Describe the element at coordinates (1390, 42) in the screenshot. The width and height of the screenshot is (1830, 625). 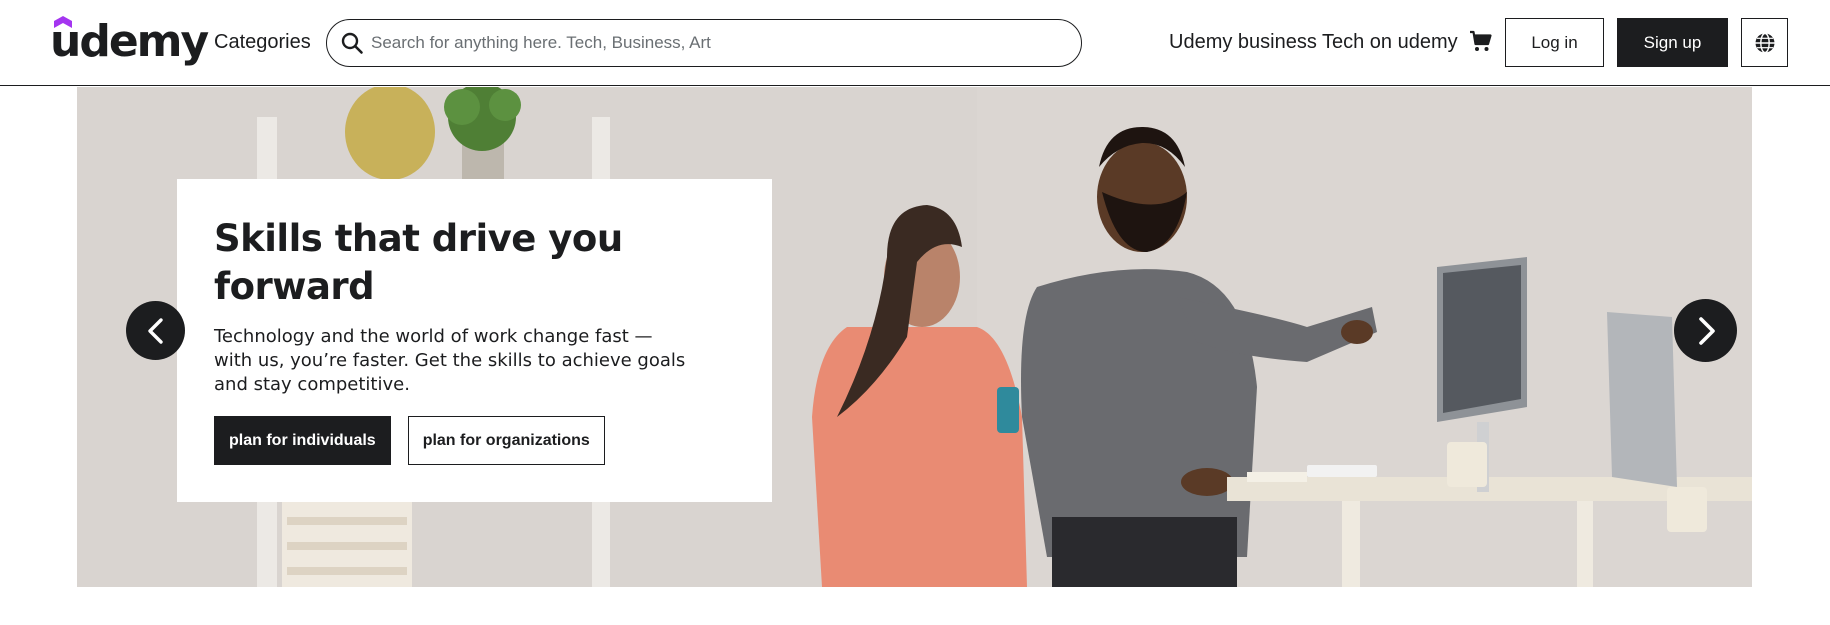
I see `tech-on-udemy-link: Tech on udemy` at that location.